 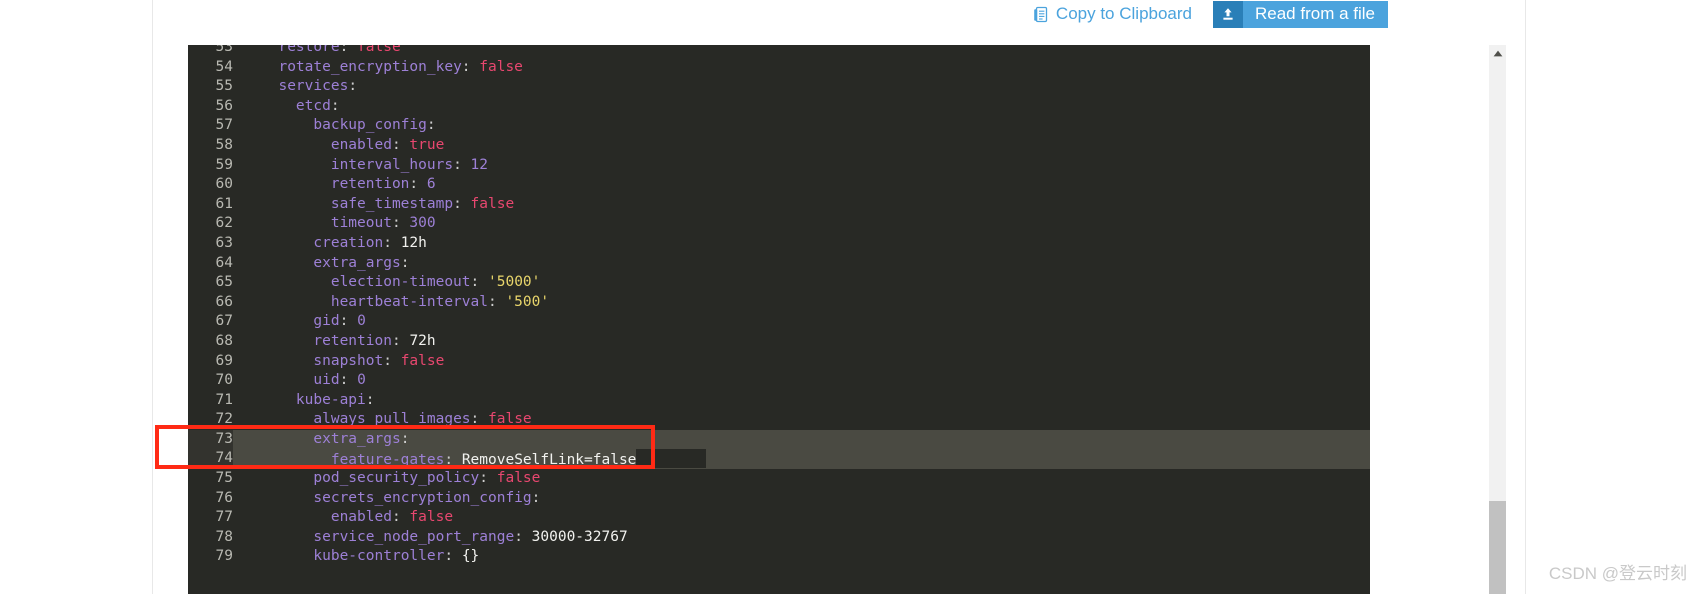 I want to click on line-number: 67, so click(x=210, y=322).